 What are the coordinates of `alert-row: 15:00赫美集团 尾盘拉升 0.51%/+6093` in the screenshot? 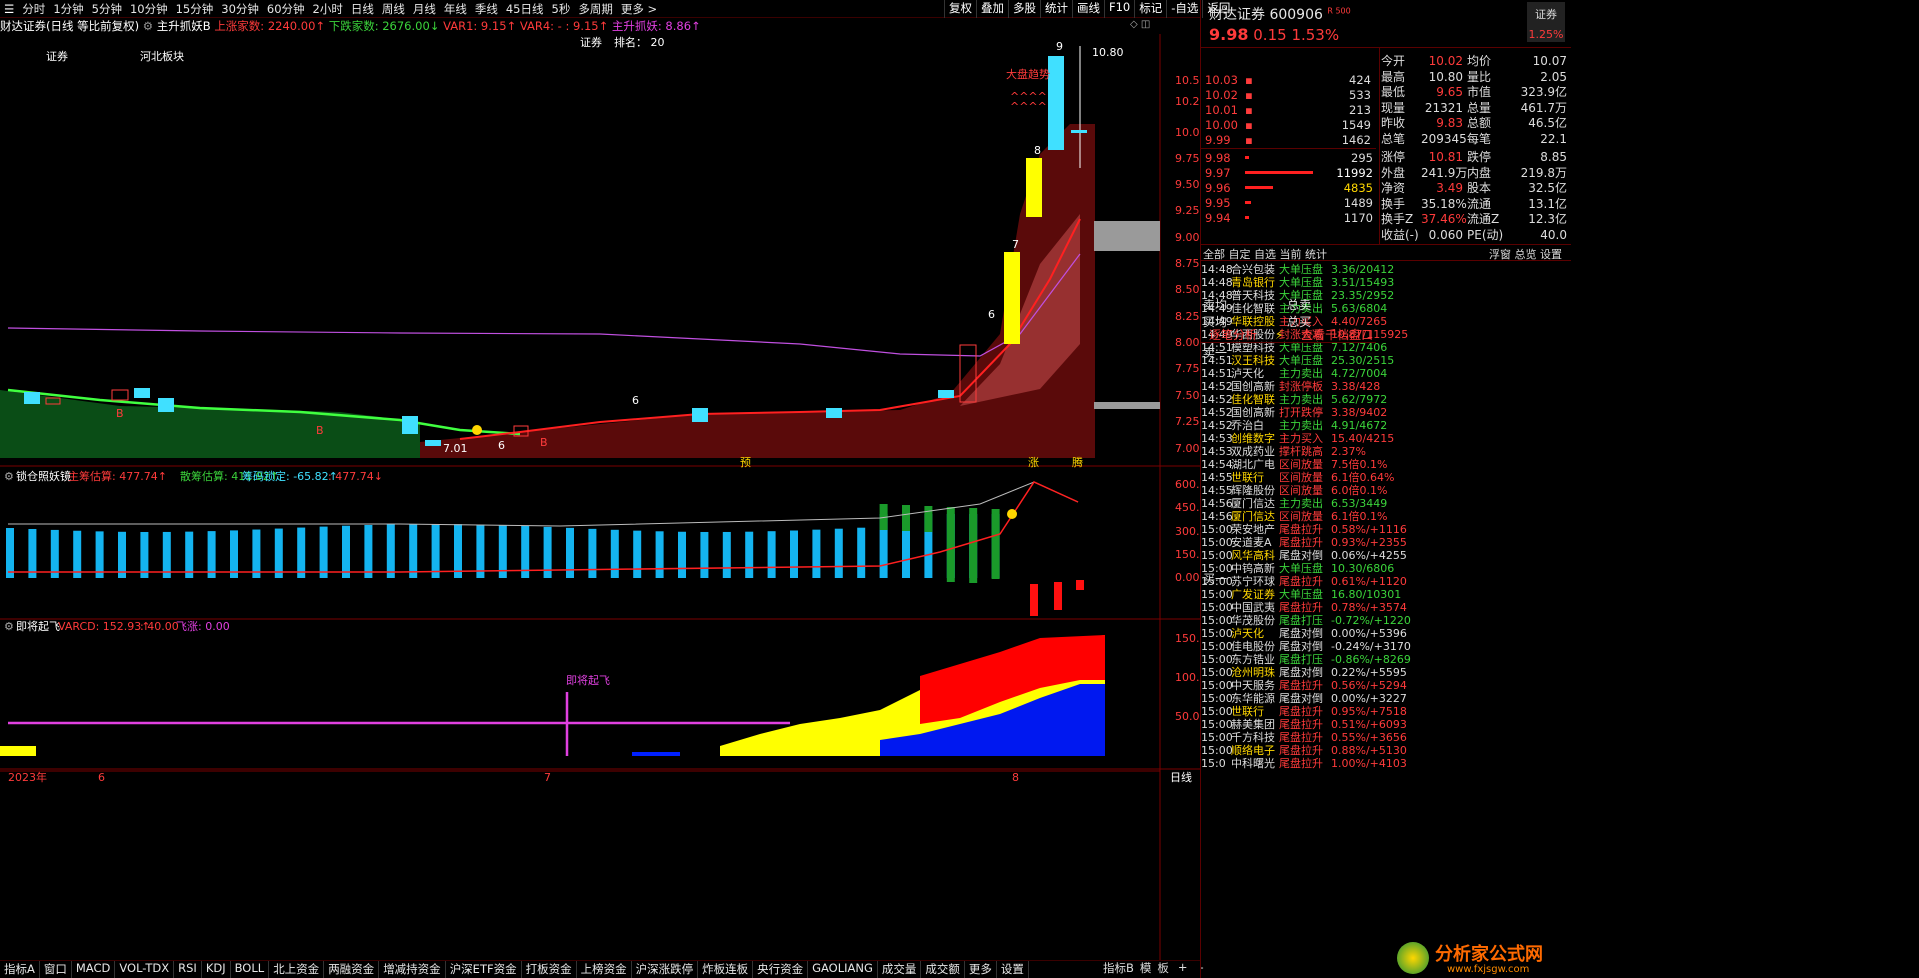 It's located at (1386, 724).